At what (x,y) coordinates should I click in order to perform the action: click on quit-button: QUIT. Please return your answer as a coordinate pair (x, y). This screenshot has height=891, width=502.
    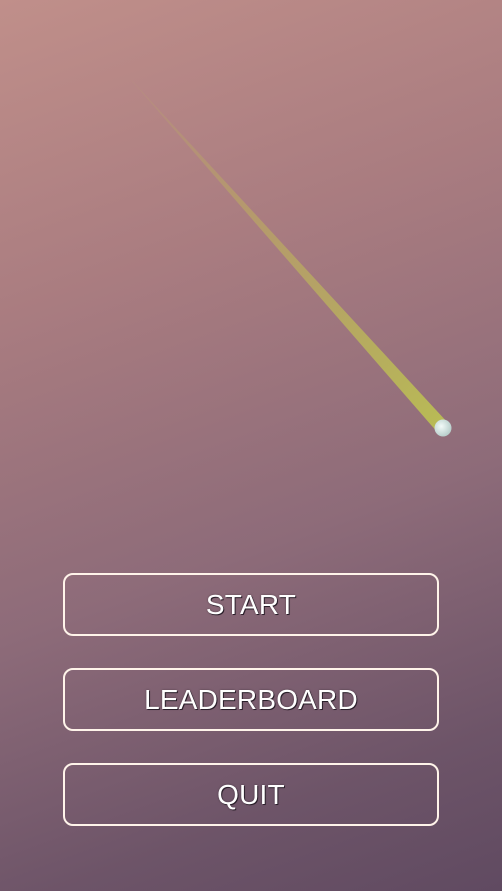
    Looking at the image, I should click on (251, 794).